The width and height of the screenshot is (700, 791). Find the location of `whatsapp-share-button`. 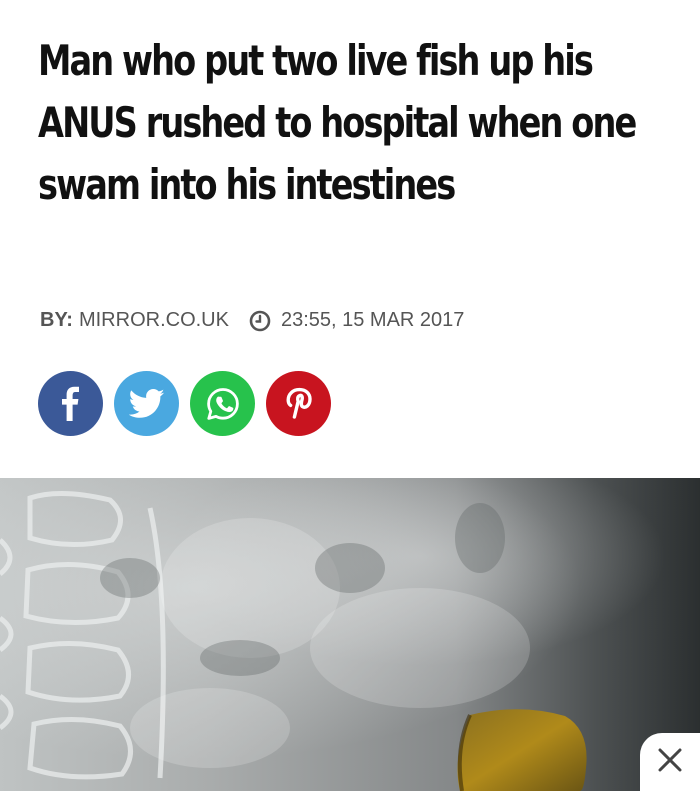

whatsapp-share-button is located at coordinates (222, 403).